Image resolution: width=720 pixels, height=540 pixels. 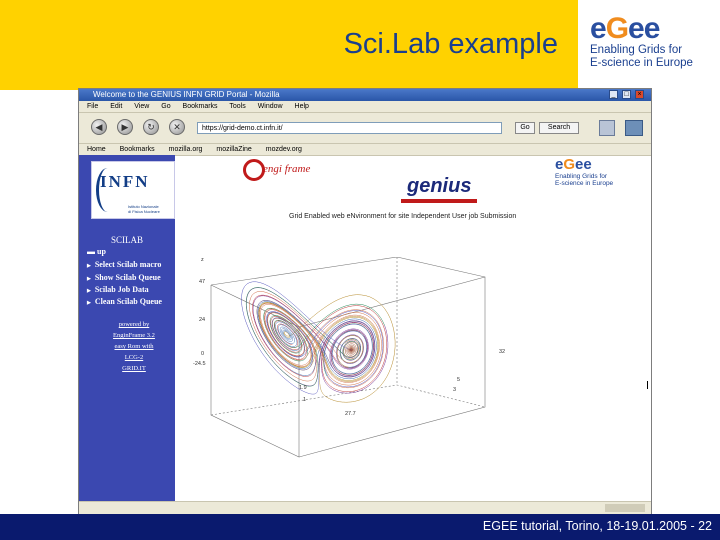 I want to click on folder-icon: ▬, so click(x=92, y=251).